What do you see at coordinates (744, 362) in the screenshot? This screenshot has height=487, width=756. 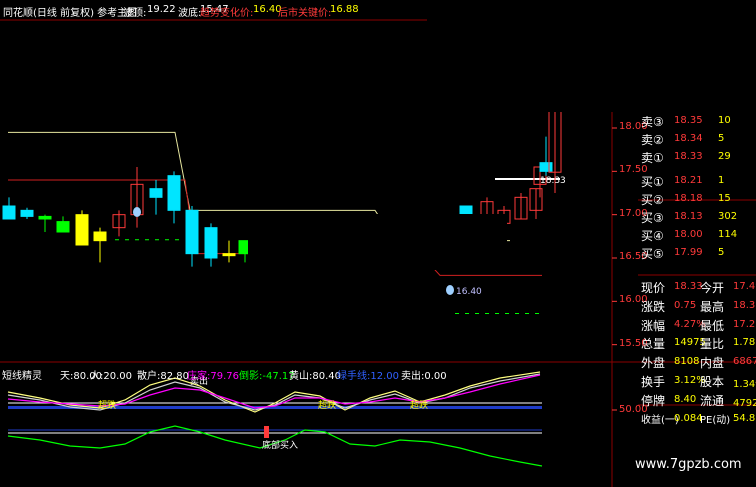 I see `quote-stat-value-2: 6867` at bounding box center [744, 362].